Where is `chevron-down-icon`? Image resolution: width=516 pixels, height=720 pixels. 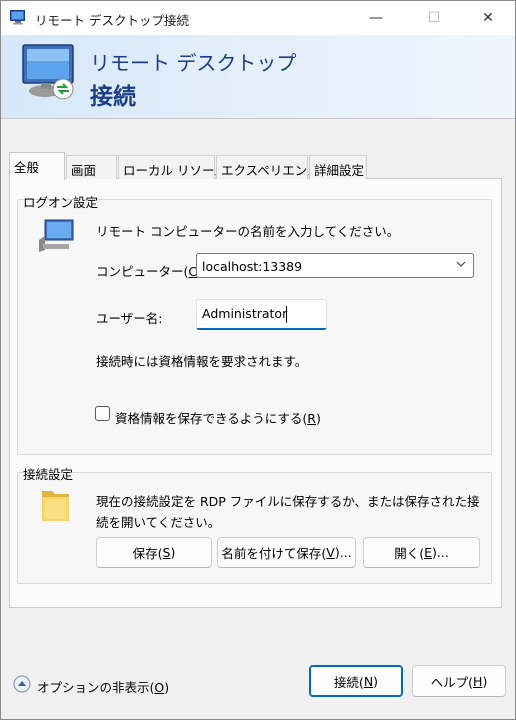 chevron-down-icon is located at coordinates (461, 264).